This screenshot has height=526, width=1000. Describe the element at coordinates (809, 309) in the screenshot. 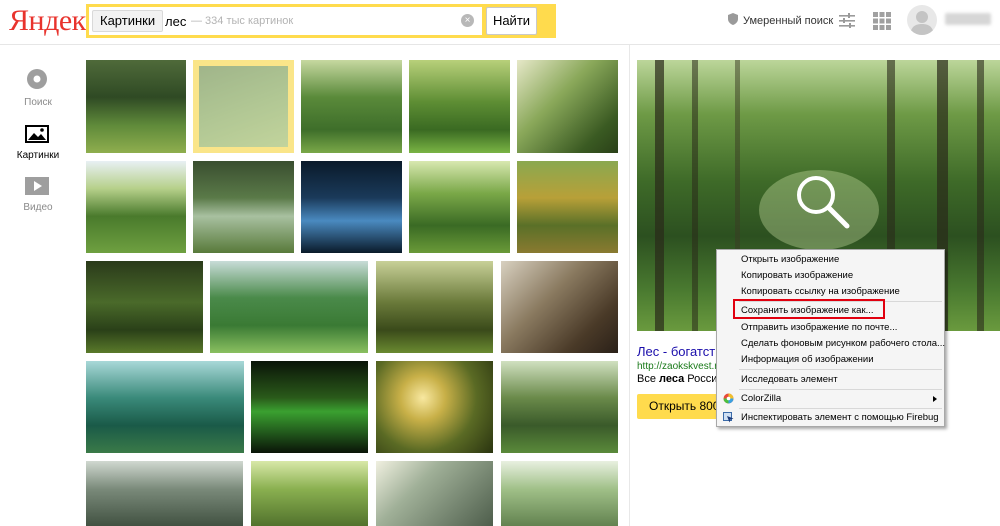

I see `save-image-highlight` at that location.